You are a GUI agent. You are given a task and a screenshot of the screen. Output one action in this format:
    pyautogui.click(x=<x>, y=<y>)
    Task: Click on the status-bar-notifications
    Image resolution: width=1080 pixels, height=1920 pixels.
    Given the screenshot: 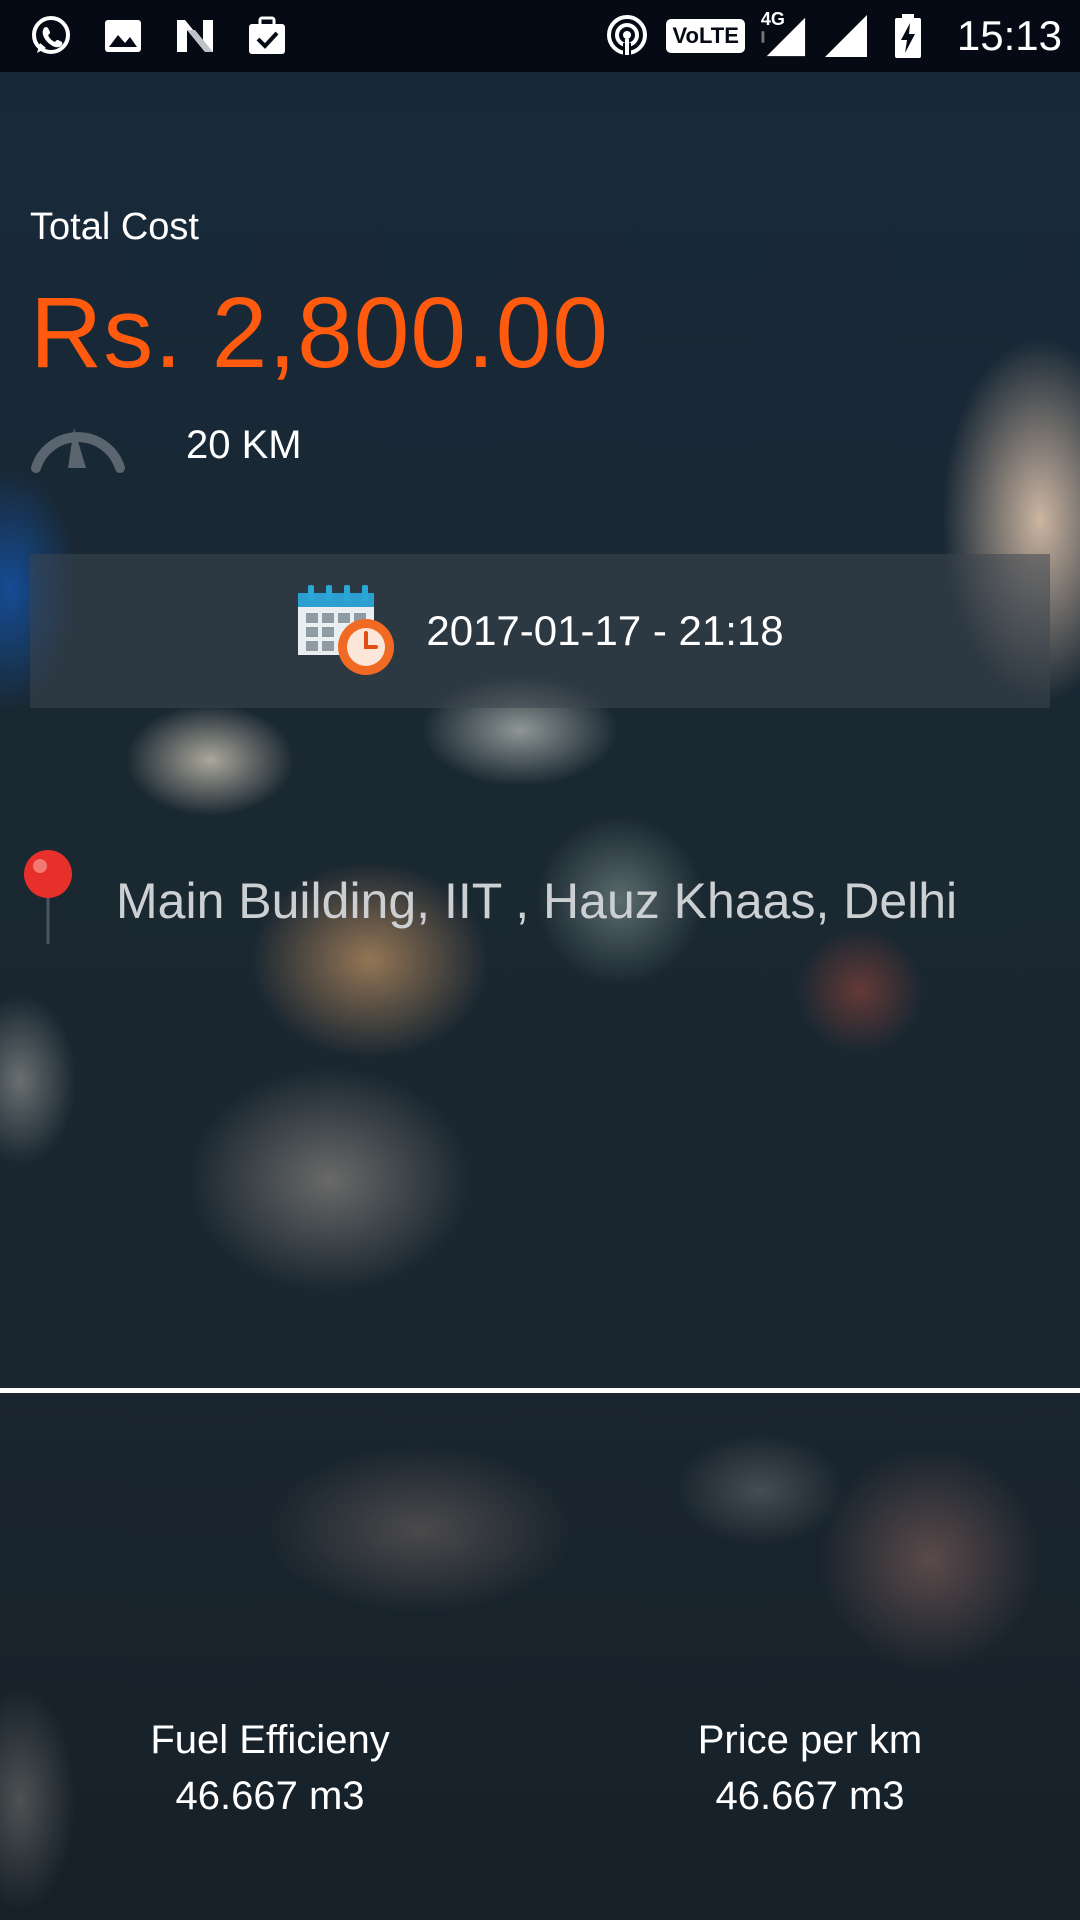 What is the action you would take?
    pyautogui.click(x=159, y=36)
    